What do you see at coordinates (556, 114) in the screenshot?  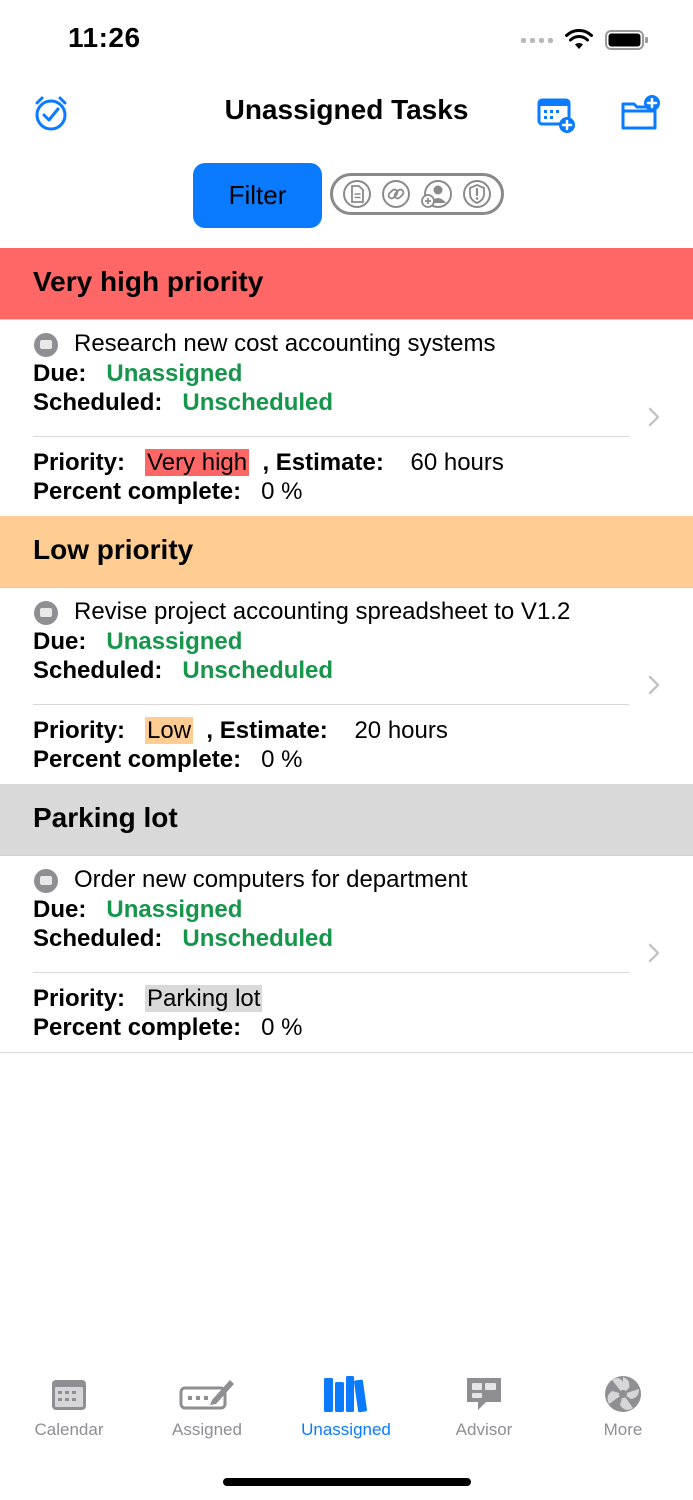 I see `add-calendar-icon` at bounding box center [556, 114].